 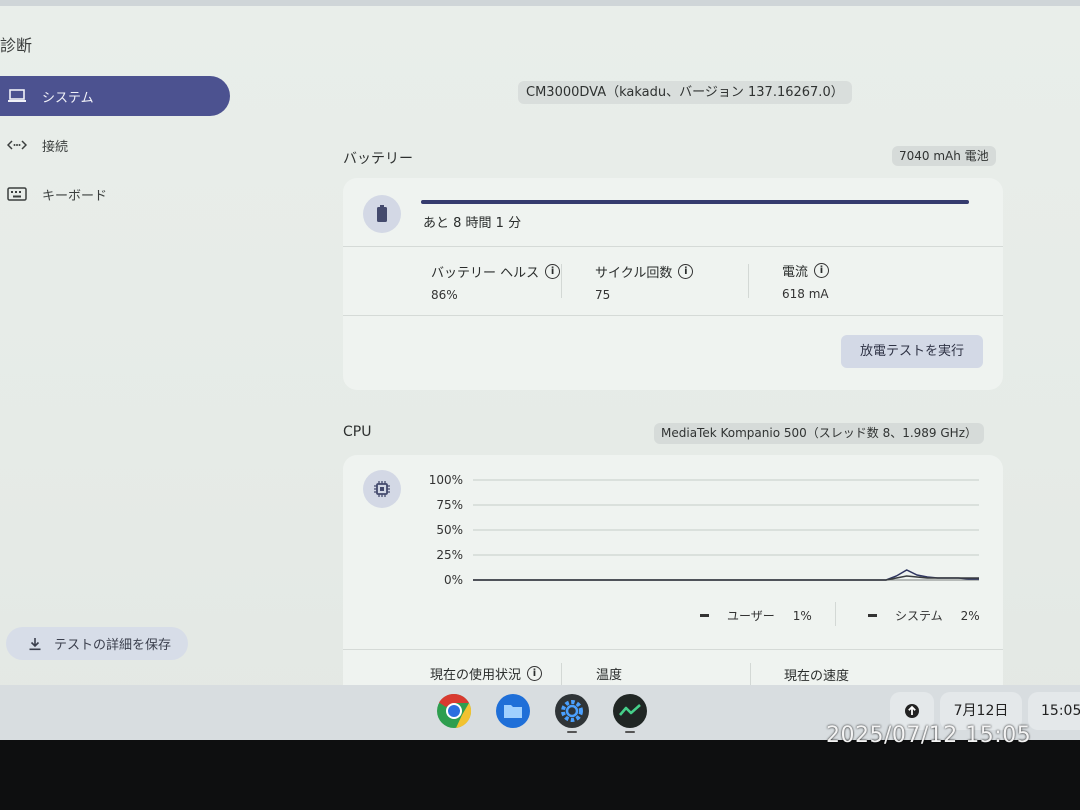 I want to click on stat-label: バッテリー ヘルス, so click(x=485, y=273).